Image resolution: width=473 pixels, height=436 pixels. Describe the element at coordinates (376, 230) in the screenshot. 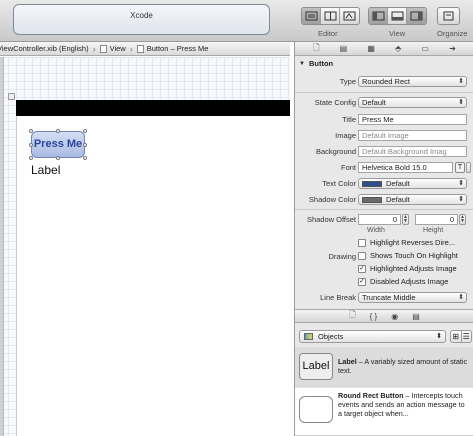

I see `width-sublabel: Width` at that location.